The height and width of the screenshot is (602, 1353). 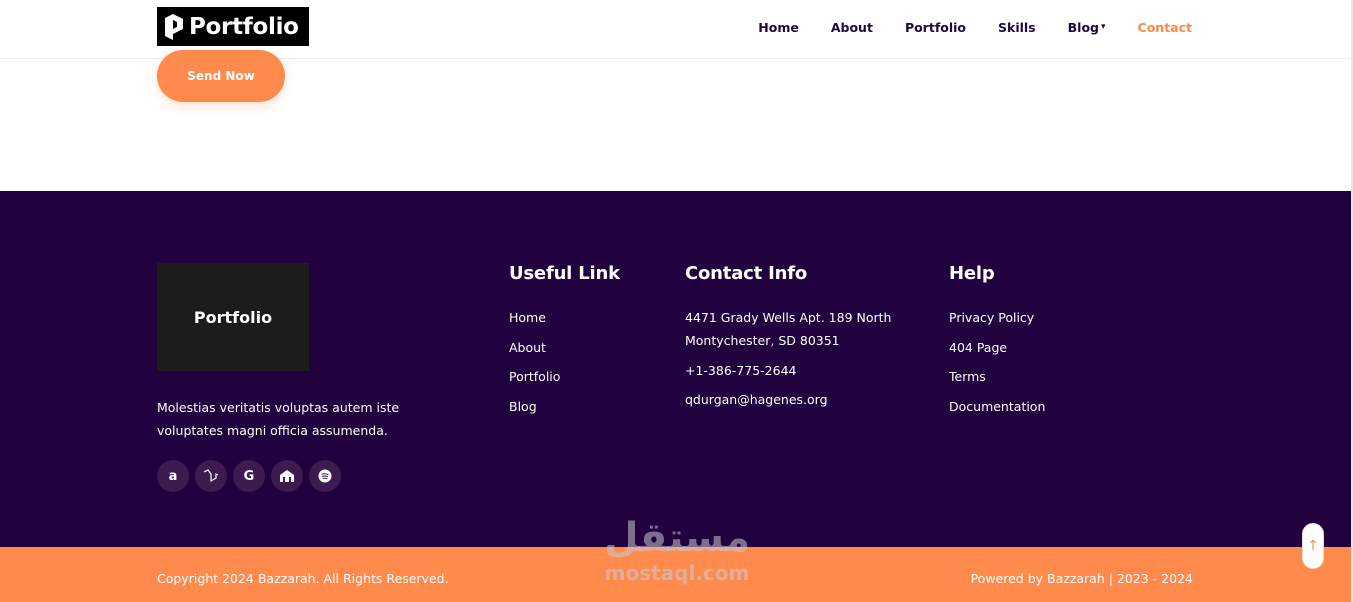 I want to click on social-links: a G, so click(x=249, y=476).